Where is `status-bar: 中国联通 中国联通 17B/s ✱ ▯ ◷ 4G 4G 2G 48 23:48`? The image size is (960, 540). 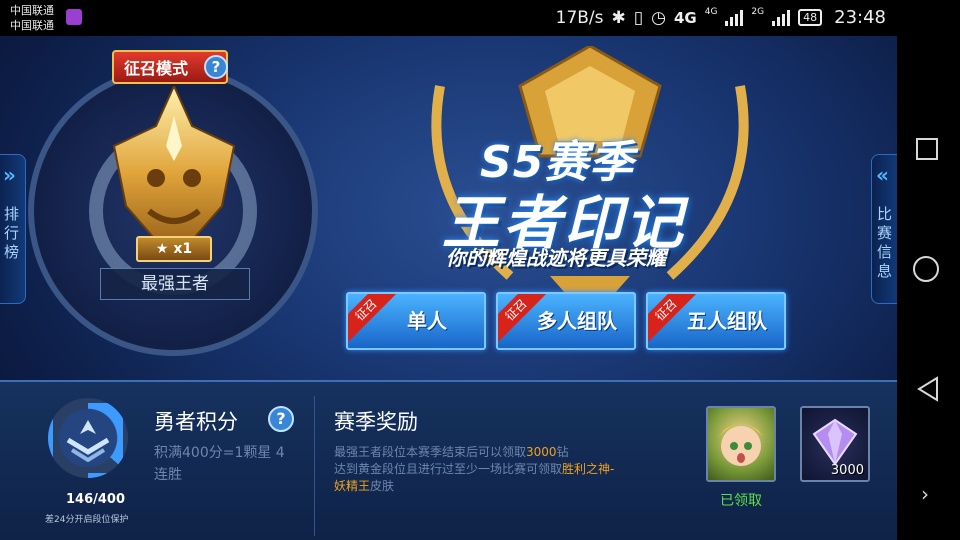
status-bar: 中国联通 中国联通 17B/s ✱ ▯ ◷ 4G 4G 2G 48 23:48 is located at coordinates (480, 18).